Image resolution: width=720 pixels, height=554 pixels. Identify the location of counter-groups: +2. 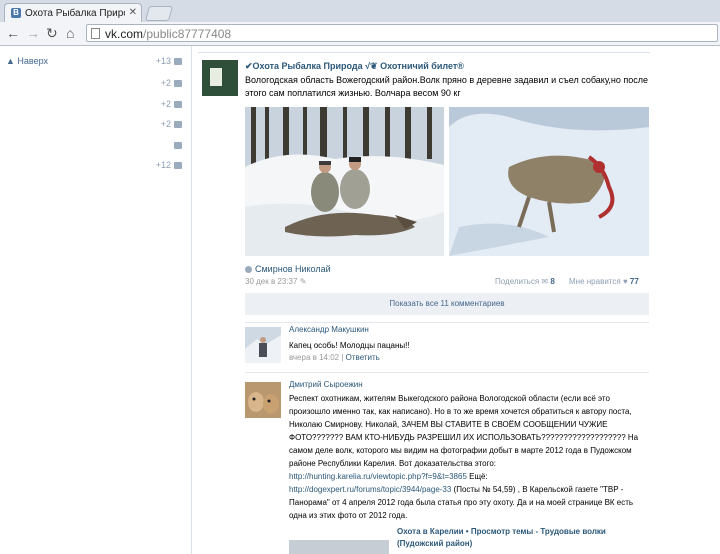
(171, 124).